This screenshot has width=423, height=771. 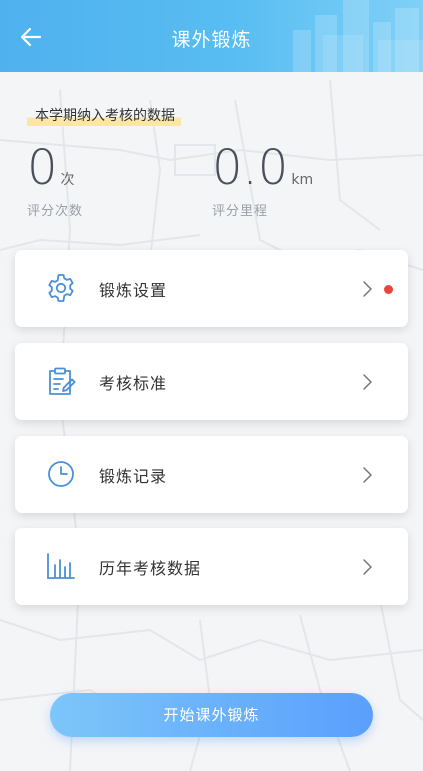 What do you see at coordinates (104, 115) in the screenshot?
I see `stats-caption: 本学期纳入考核的数据` at bounding box center [104, 115].